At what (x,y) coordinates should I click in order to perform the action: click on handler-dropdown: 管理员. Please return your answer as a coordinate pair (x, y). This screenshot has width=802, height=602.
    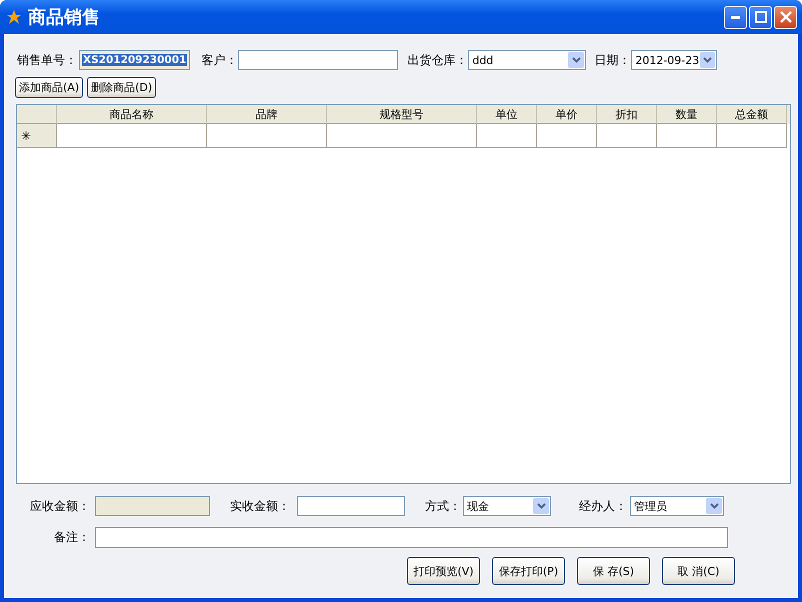
    Looking at the image, I should click on (677, 506).